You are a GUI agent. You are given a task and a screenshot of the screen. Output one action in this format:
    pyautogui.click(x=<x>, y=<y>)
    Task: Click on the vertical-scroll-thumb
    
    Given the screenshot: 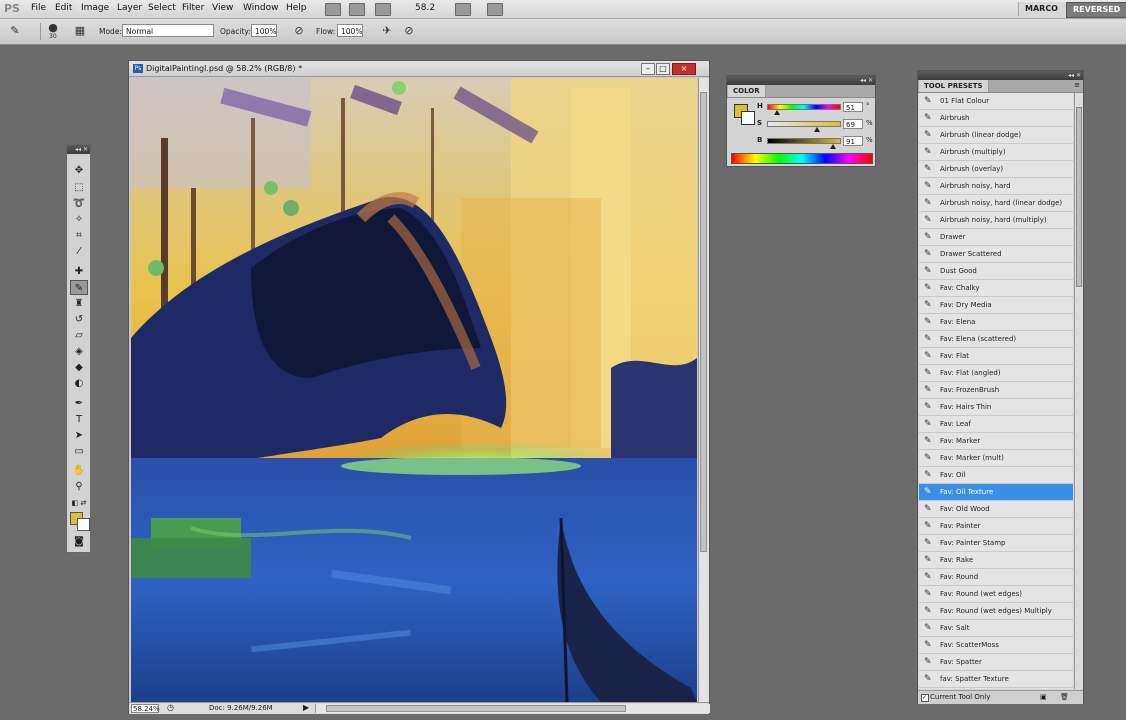 What is the action you would take?
    pyautogui.click(x=703, y=322)
    